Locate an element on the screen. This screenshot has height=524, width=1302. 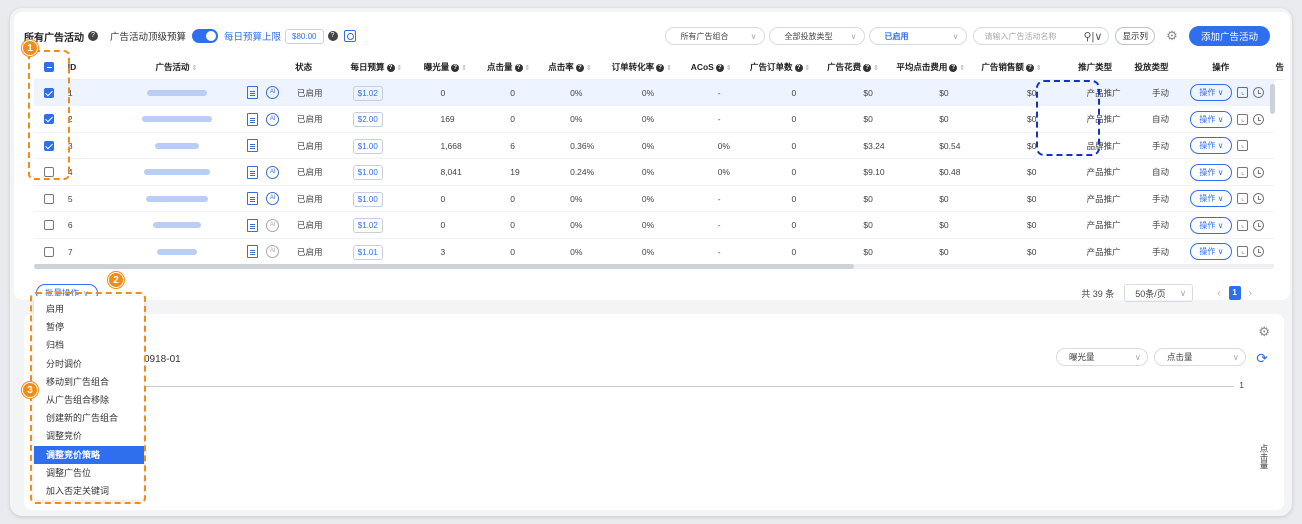
col-acos: ACoS? ⇕ is located at coordinates (720, 67).